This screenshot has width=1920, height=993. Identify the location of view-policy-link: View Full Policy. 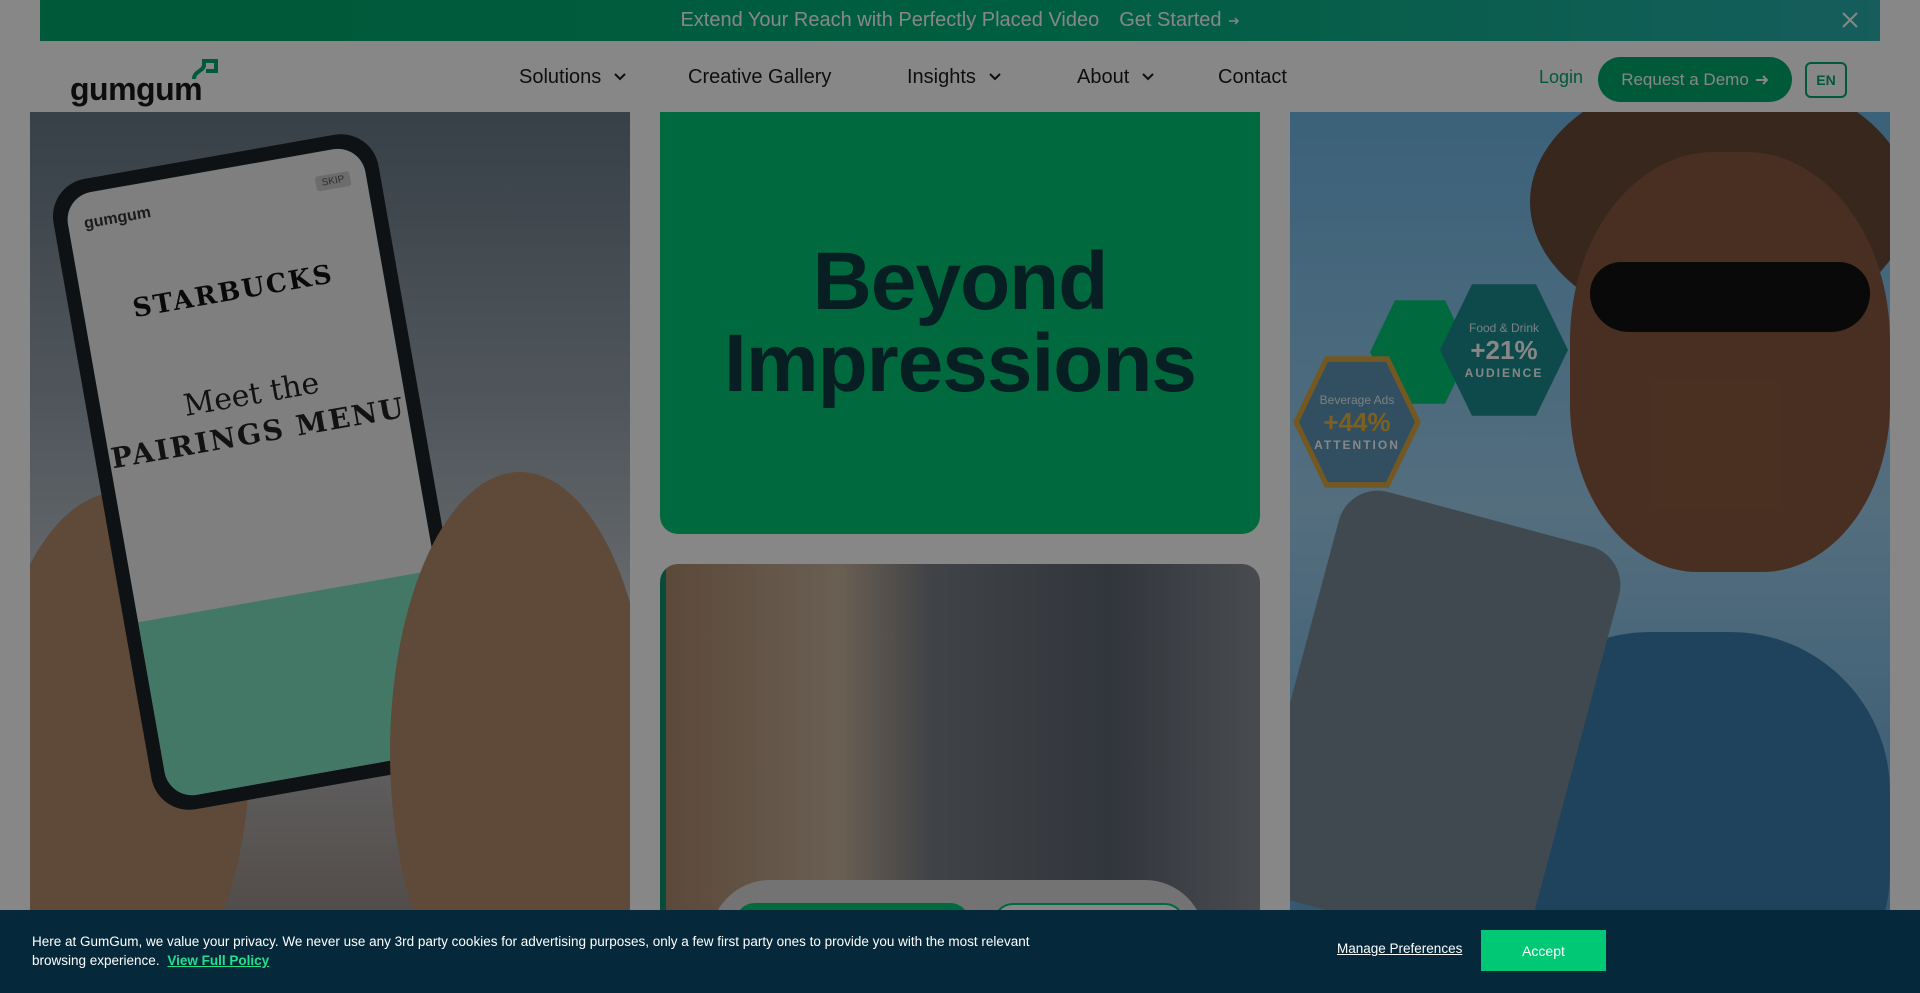
(218, 960).